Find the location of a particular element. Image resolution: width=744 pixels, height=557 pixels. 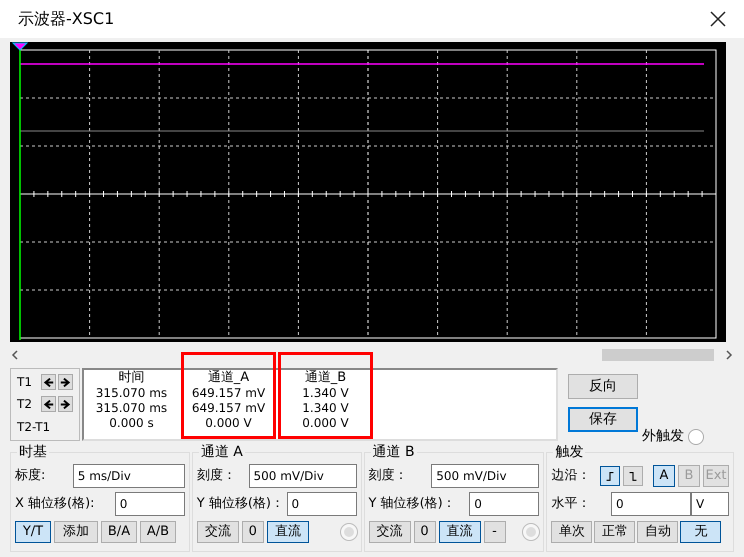

rising-edge-button is located at coordinates (610, 476).